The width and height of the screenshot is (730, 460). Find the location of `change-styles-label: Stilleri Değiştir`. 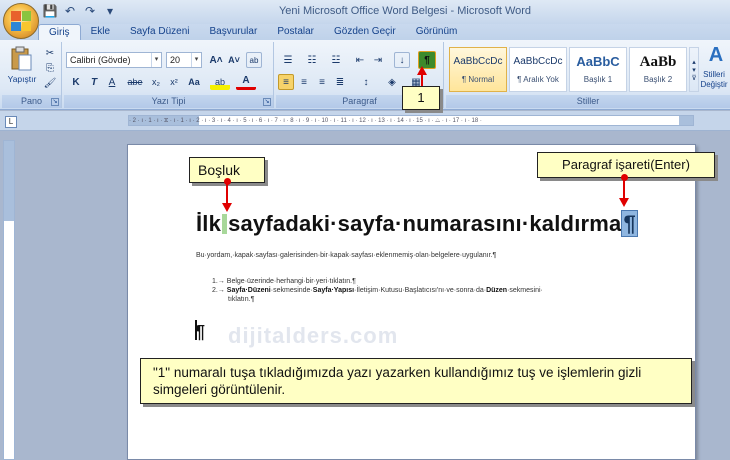

change-styles-label: Stilleri Değiştir is located at coordinates (713, 80).